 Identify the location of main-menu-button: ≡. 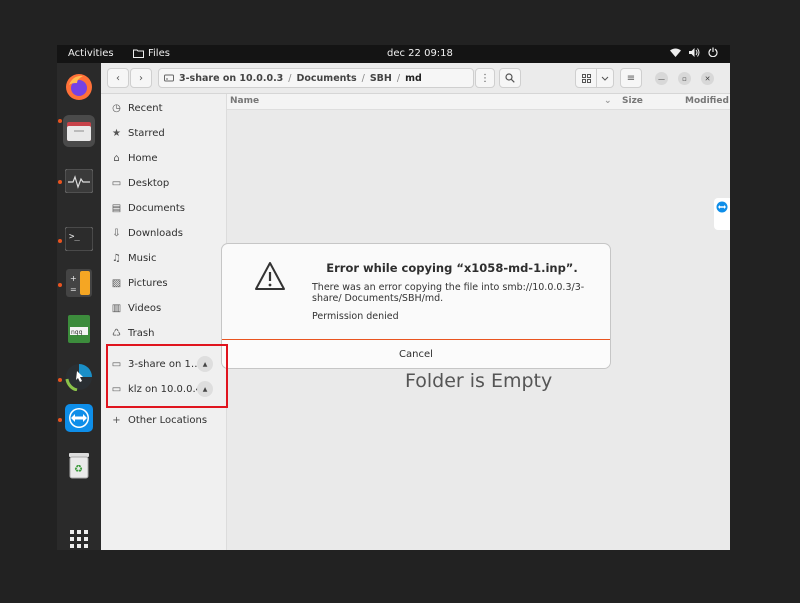
(631, 78).